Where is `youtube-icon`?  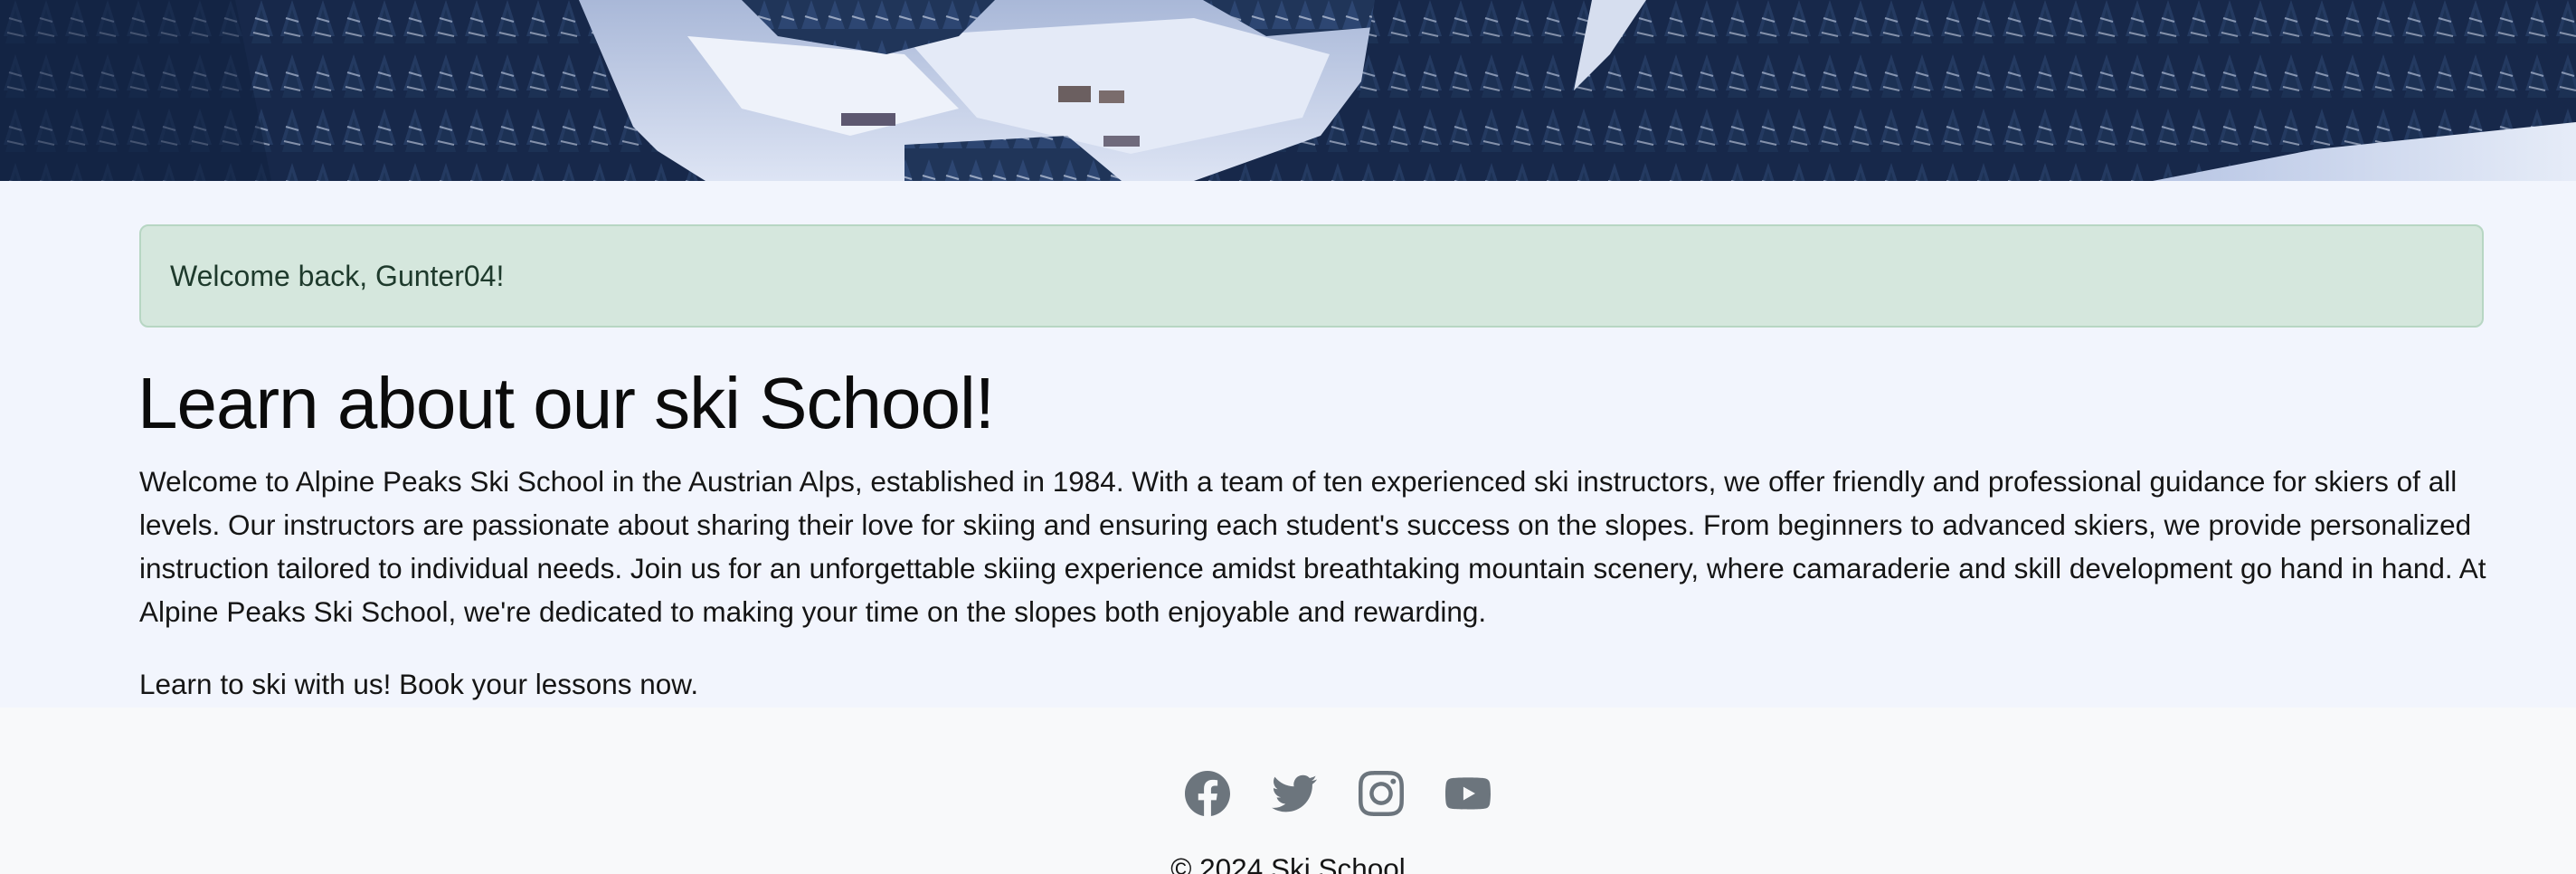
youtube-icon is located at coordinates (1468, 794).